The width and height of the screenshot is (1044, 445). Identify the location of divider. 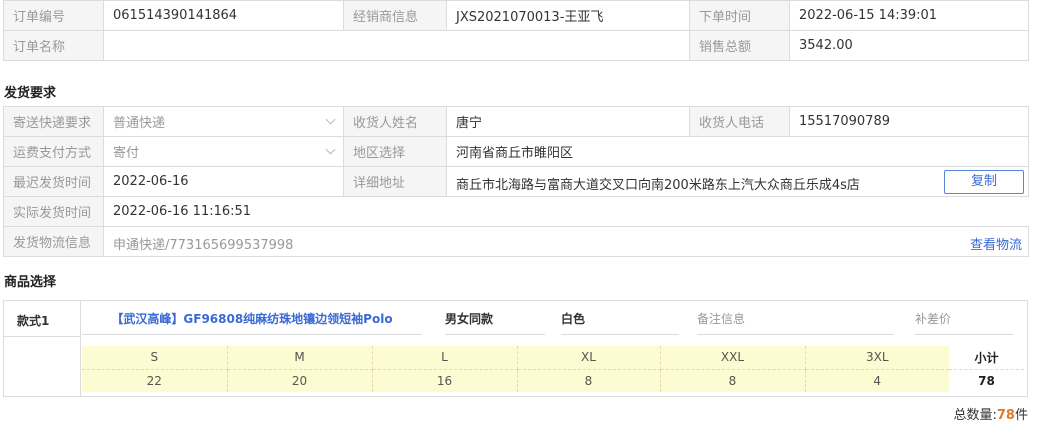
(42, 336).